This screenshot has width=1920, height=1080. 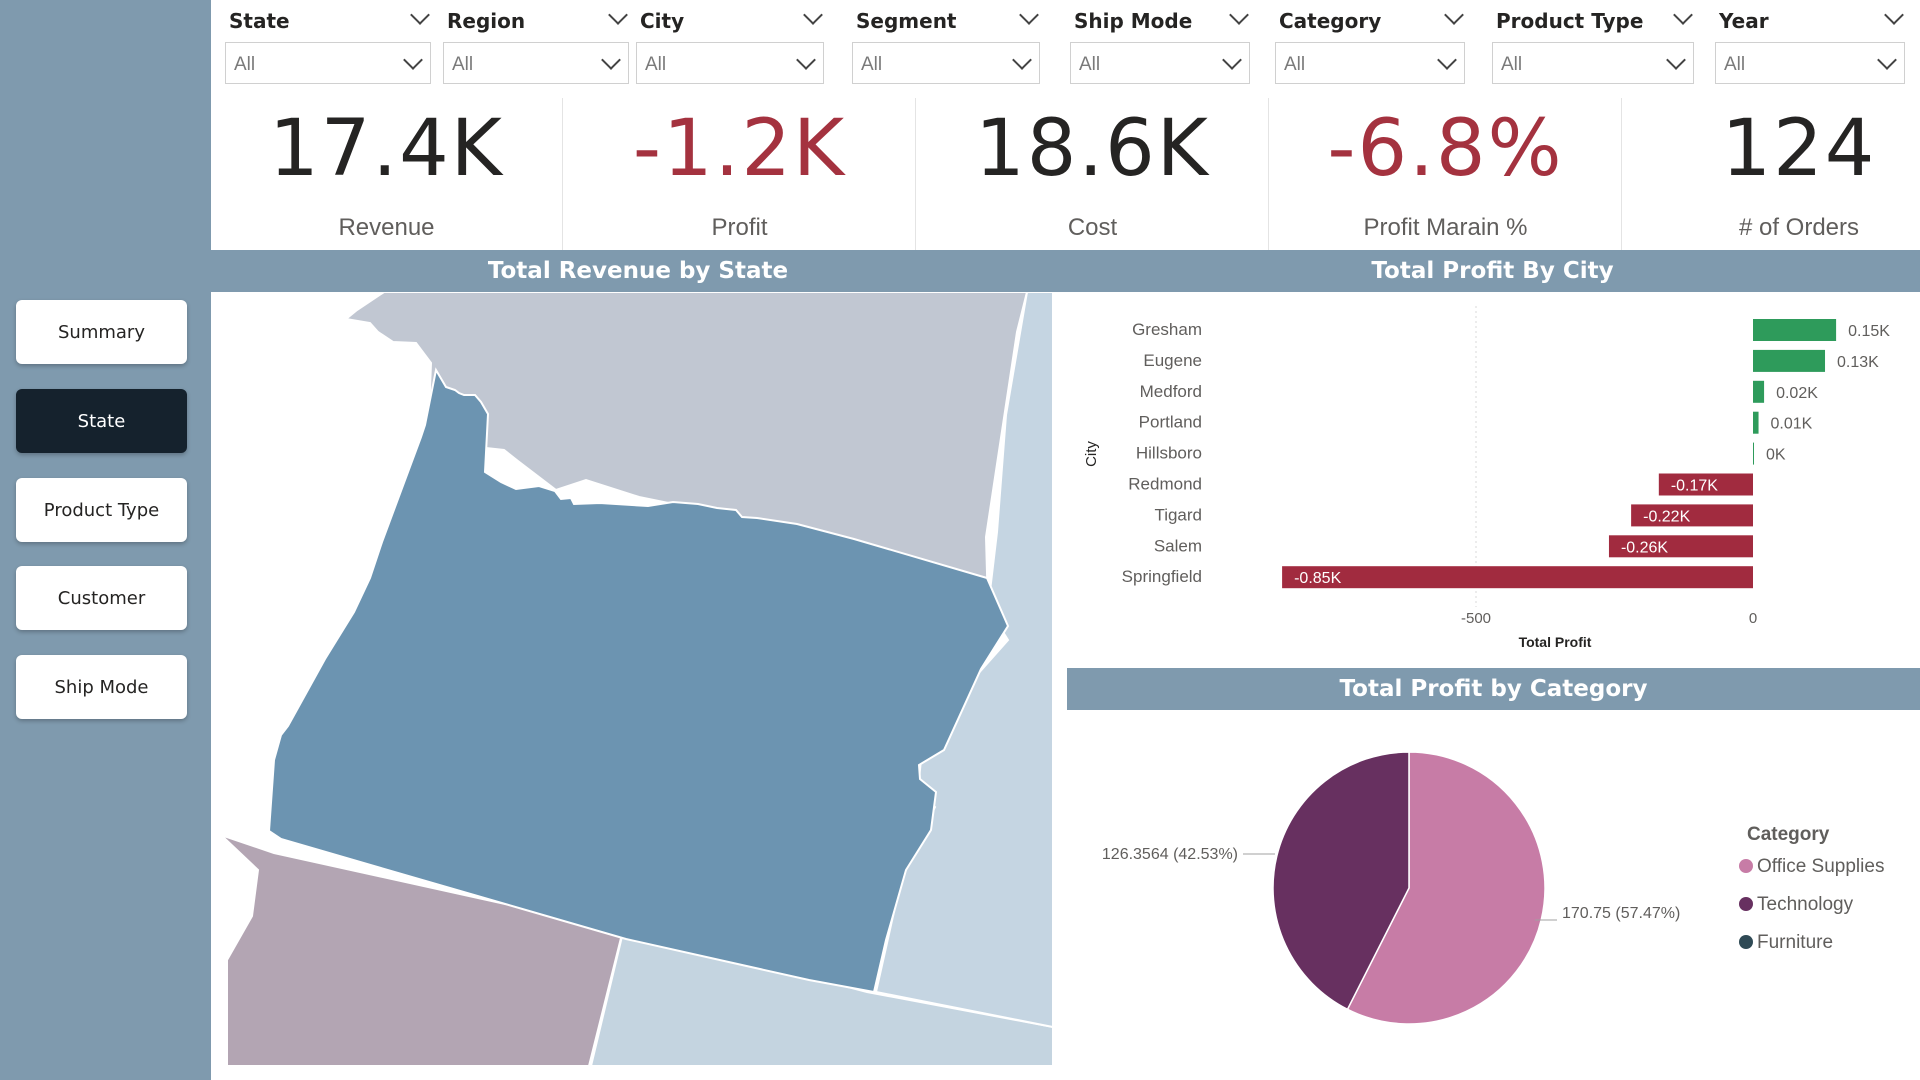 I want to click on nav-button-ship-mode: Ship Mode, so click(x=101, y=687).